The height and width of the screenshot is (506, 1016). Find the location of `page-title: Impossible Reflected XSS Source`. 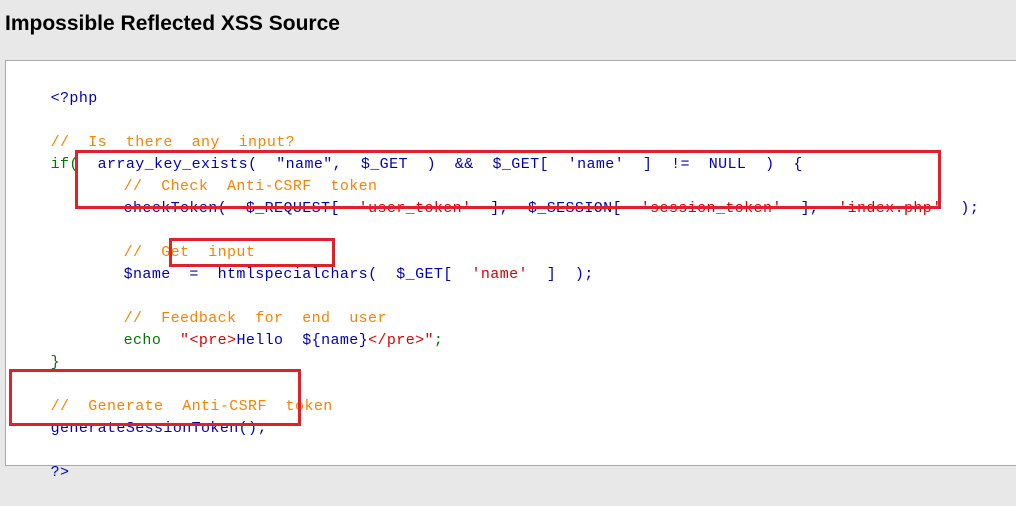

page-title: Impossible Reflected XSS Source is located at coordinates (172, 23).